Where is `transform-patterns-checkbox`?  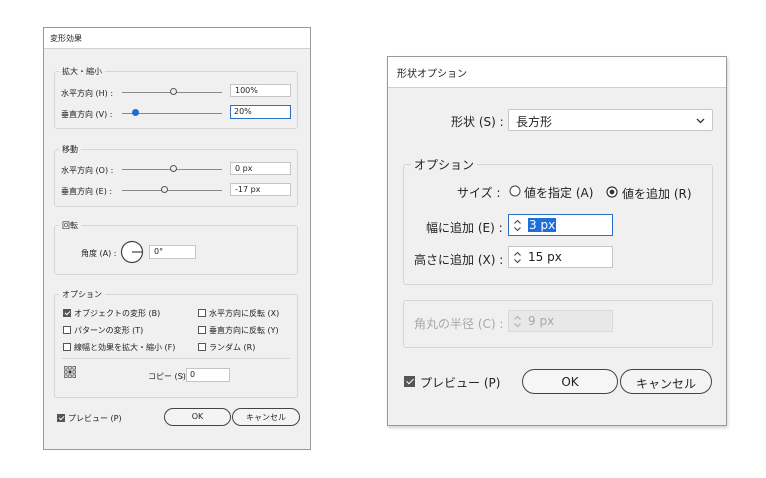
transform-patterns-checkbox is located at coordinates (67, 330).